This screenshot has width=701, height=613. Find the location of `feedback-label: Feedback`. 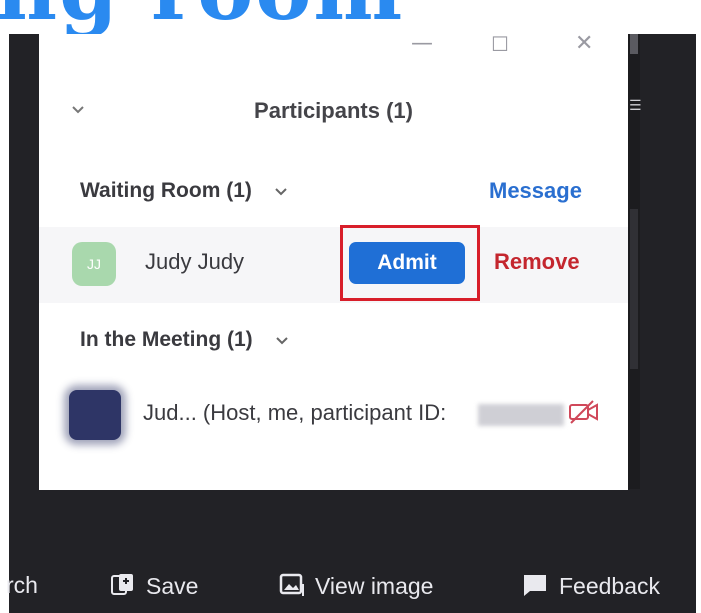

feedback-label: Feedback is located at coordinates (610, 586).